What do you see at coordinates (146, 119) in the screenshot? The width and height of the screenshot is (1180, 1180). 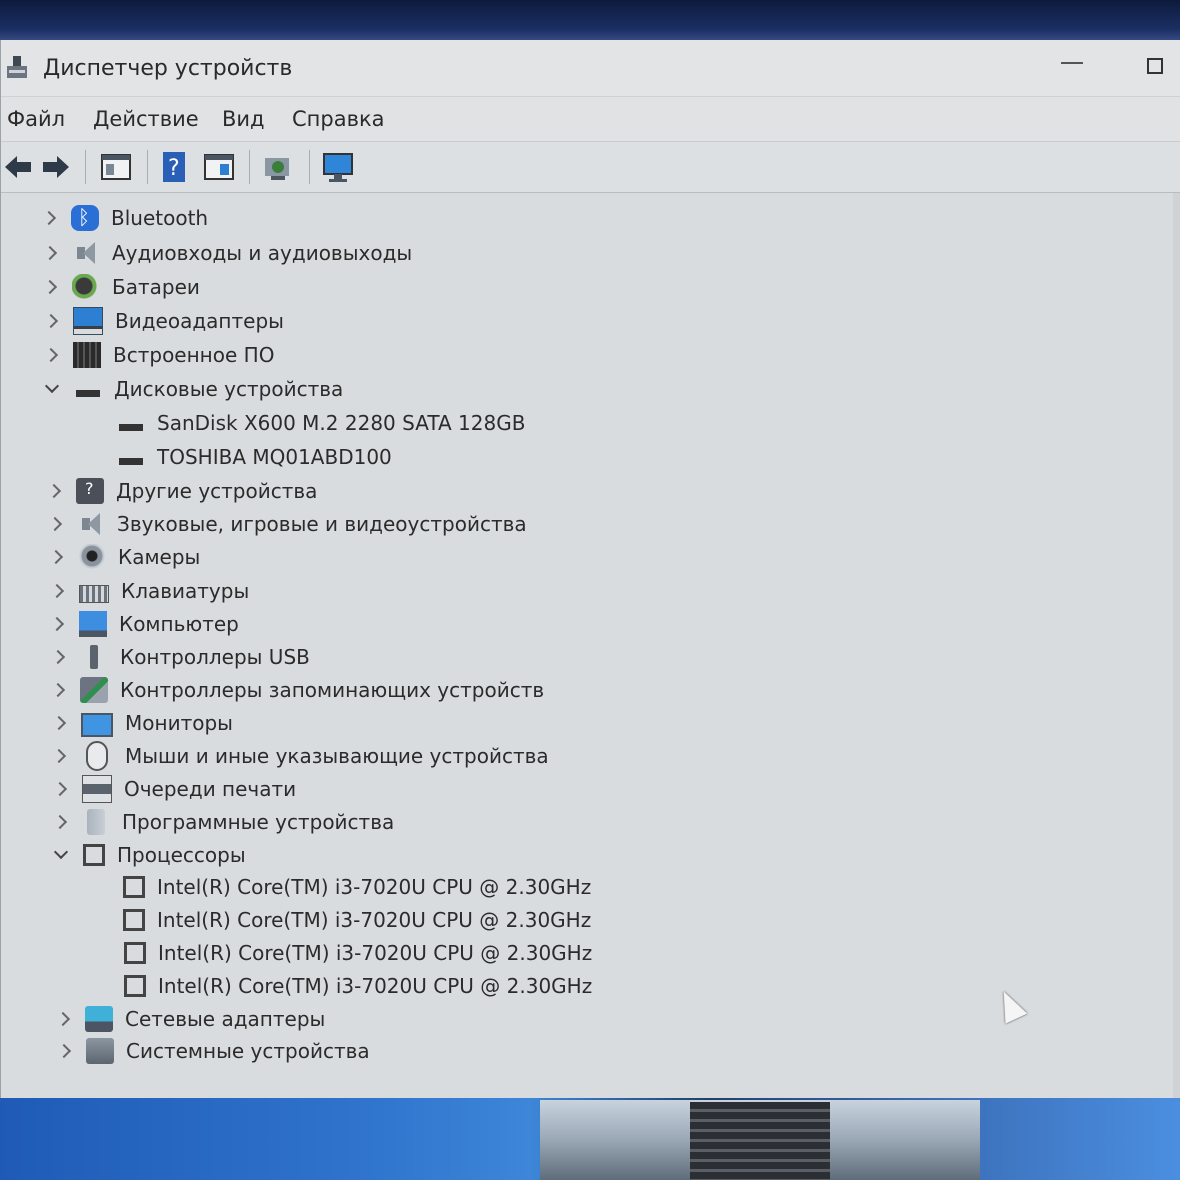 I see `menu-action: Действие` at bounding box center [146, 119].